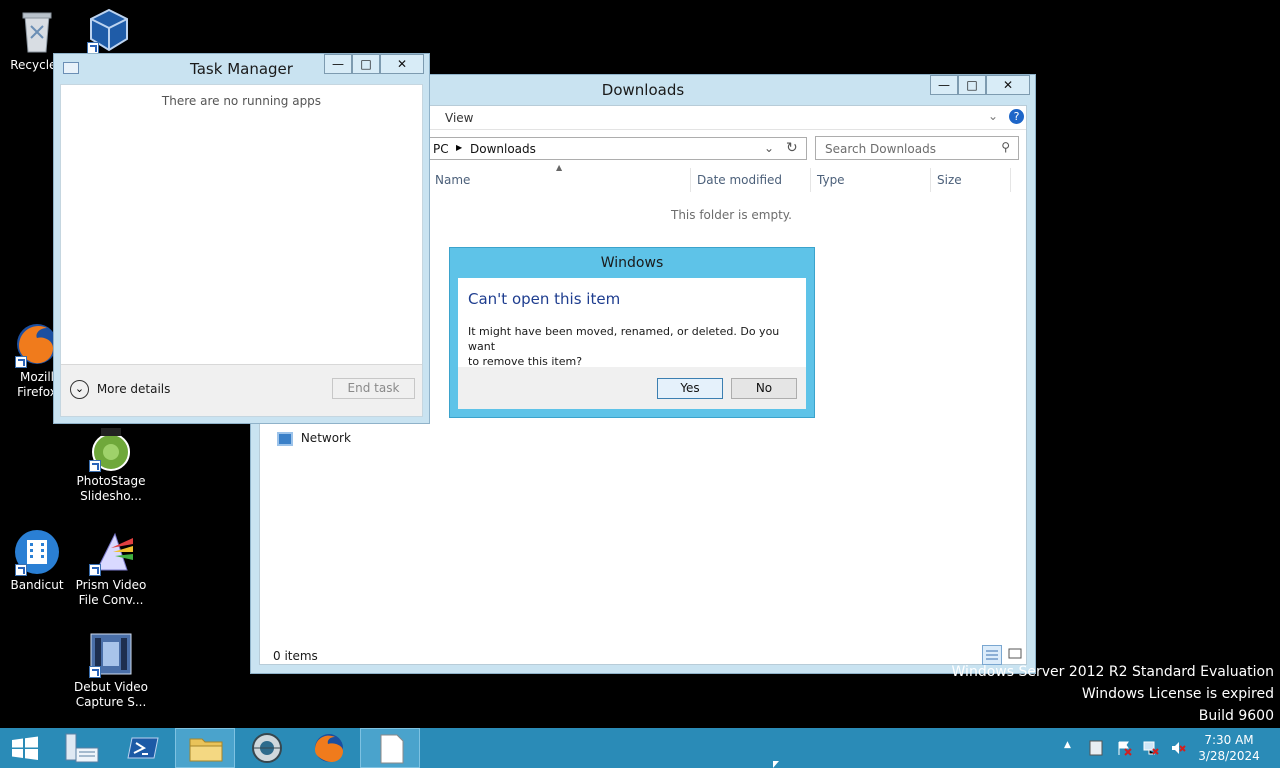  I want to click on ribbon-expand-icon: ⌄, so click(993, 116).